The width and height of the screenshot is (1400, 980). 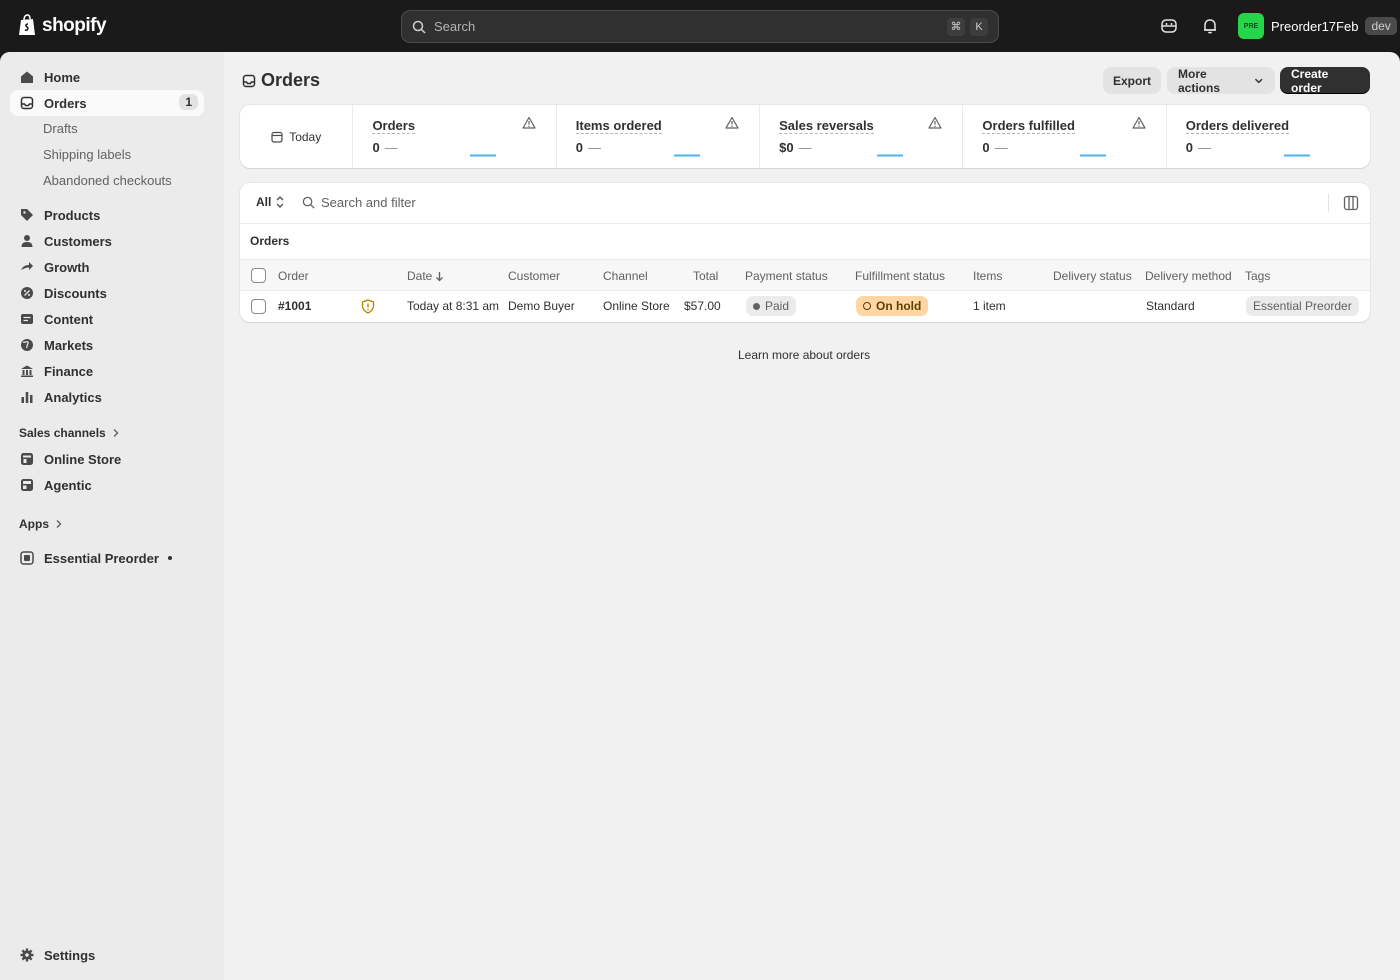 I want to click on sidebar-item-essential-preorder: Essential Preorder, so click(x=107, y=558).